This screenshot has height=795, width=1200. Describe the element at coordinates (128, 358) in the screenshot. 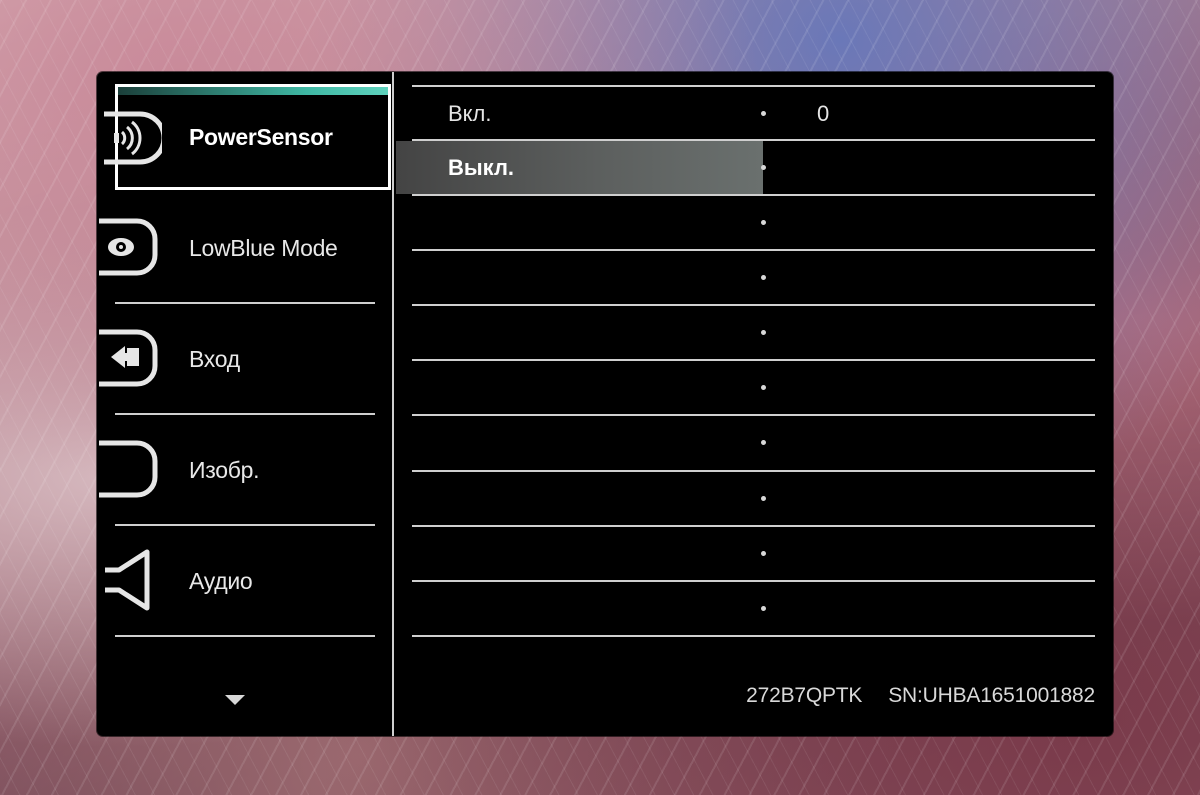

I see `input-icon` at that location.